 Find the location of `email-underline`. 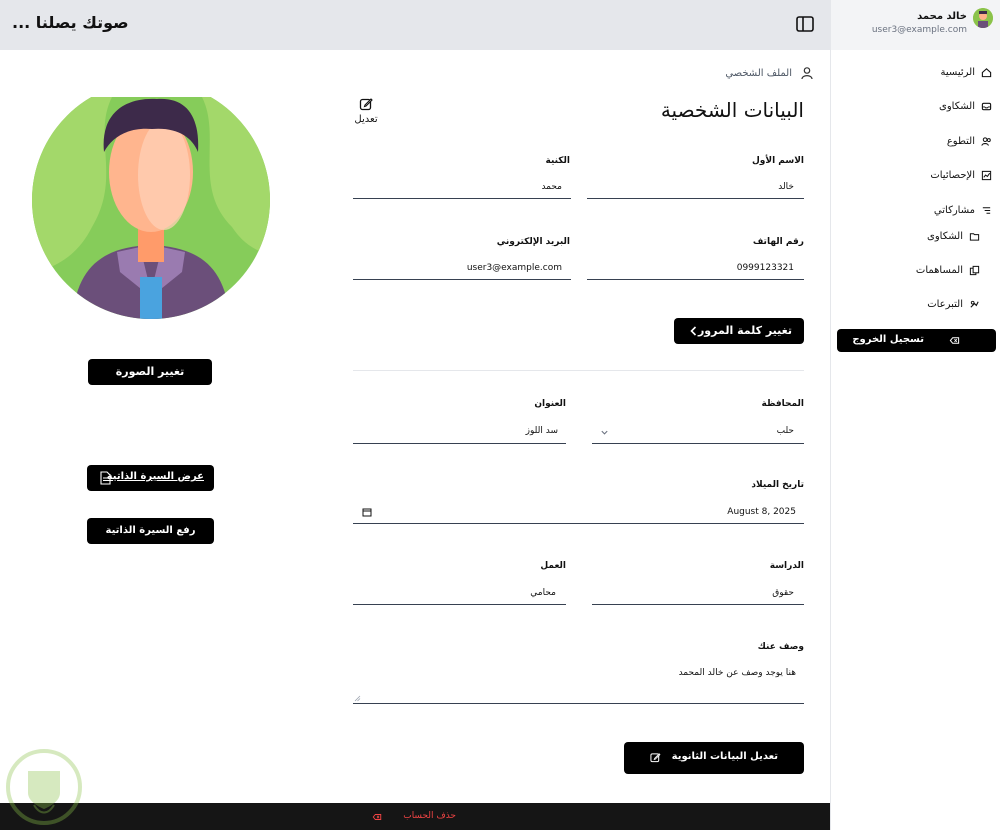

email-underline is located at coordinates (462, 279).